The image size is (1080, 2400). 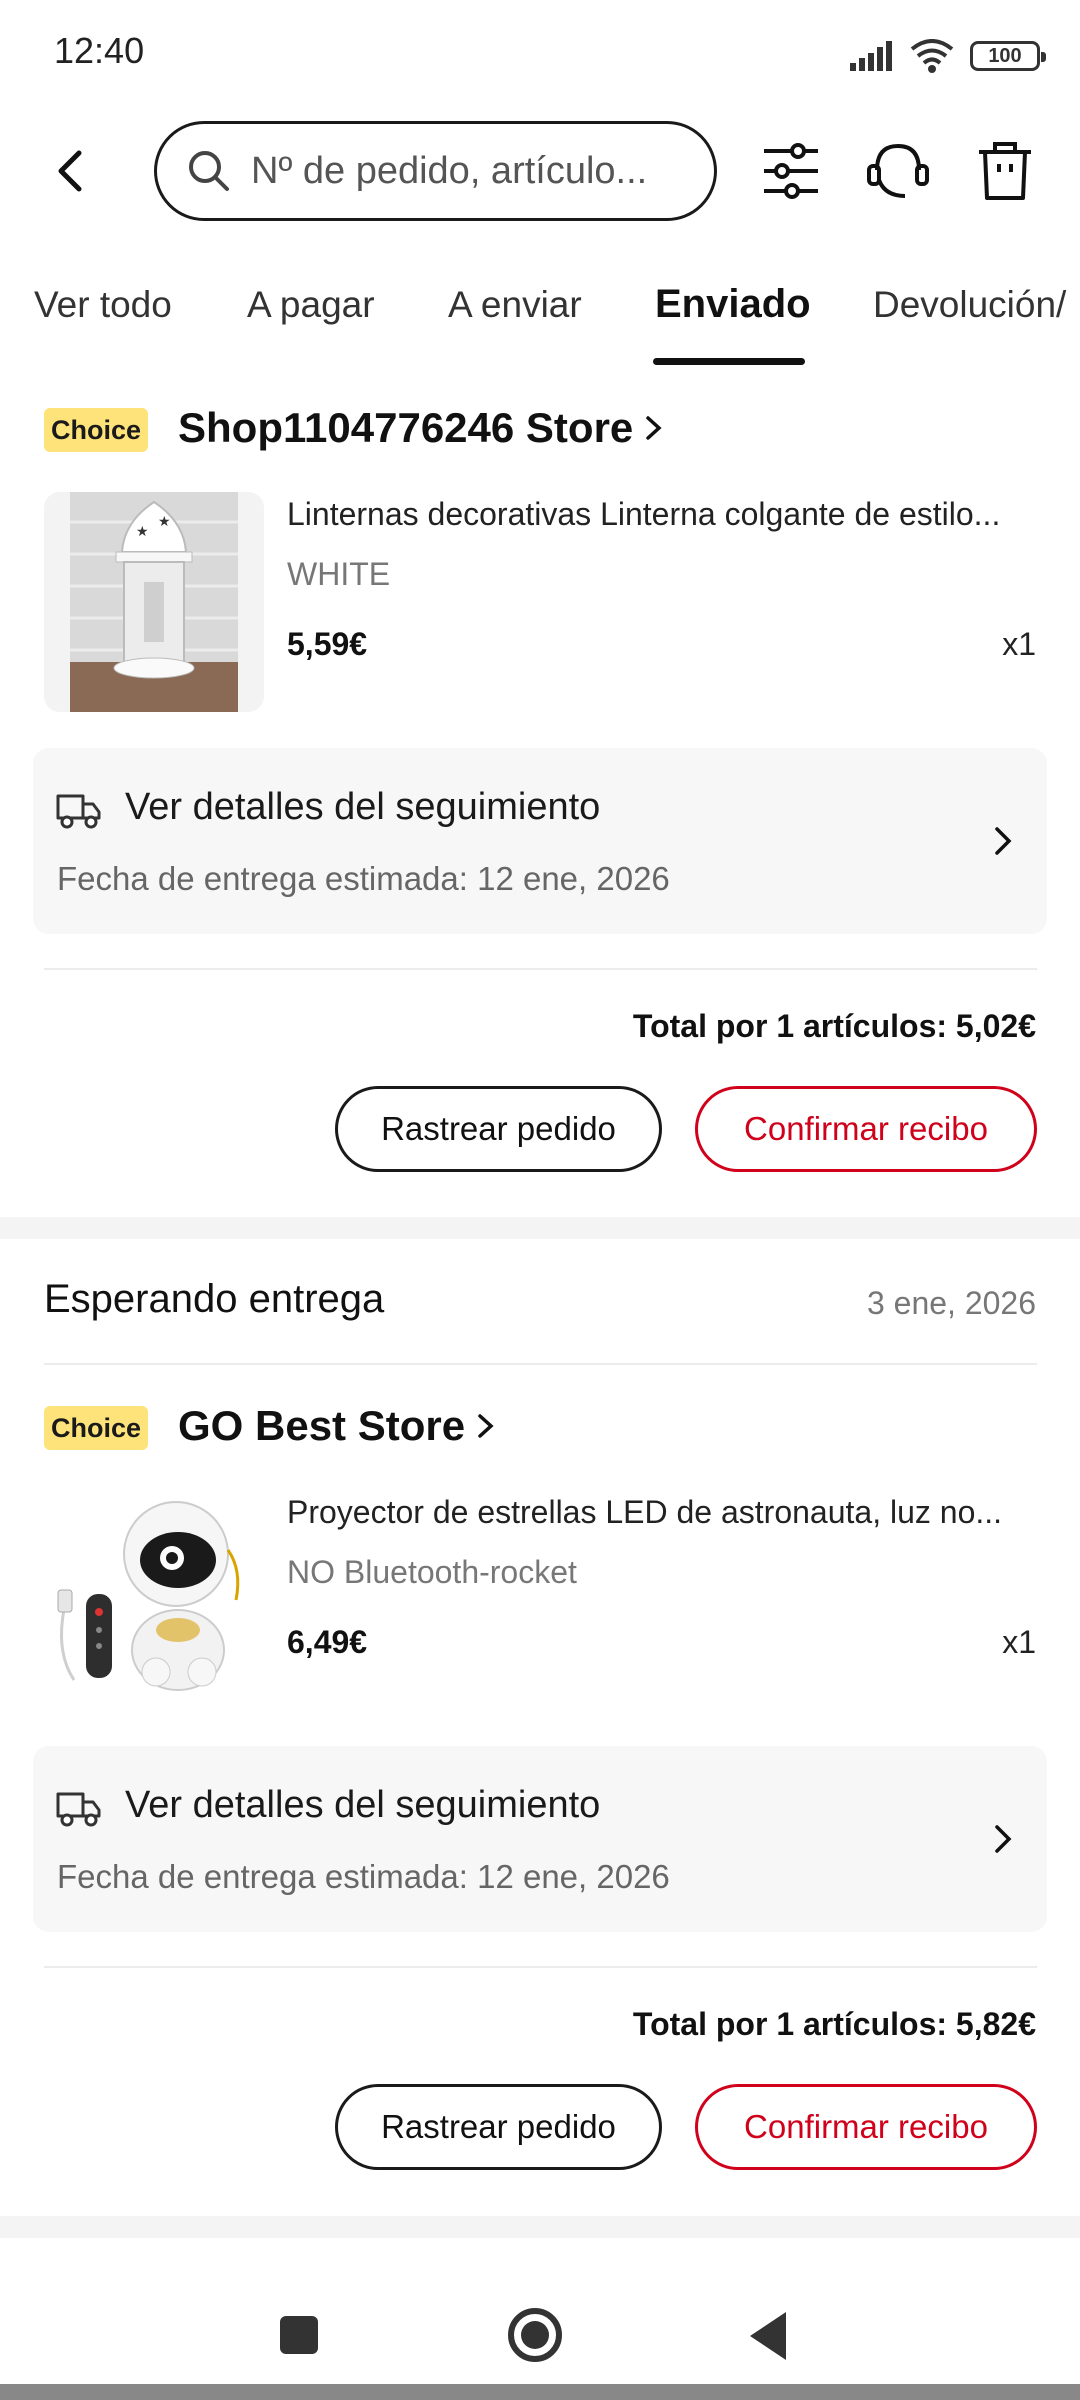 What do you see at coordinates (951, 1303) in the screenshot?
I see `order-date: 3 ene, 2026` at bounding box center [951, 1303].